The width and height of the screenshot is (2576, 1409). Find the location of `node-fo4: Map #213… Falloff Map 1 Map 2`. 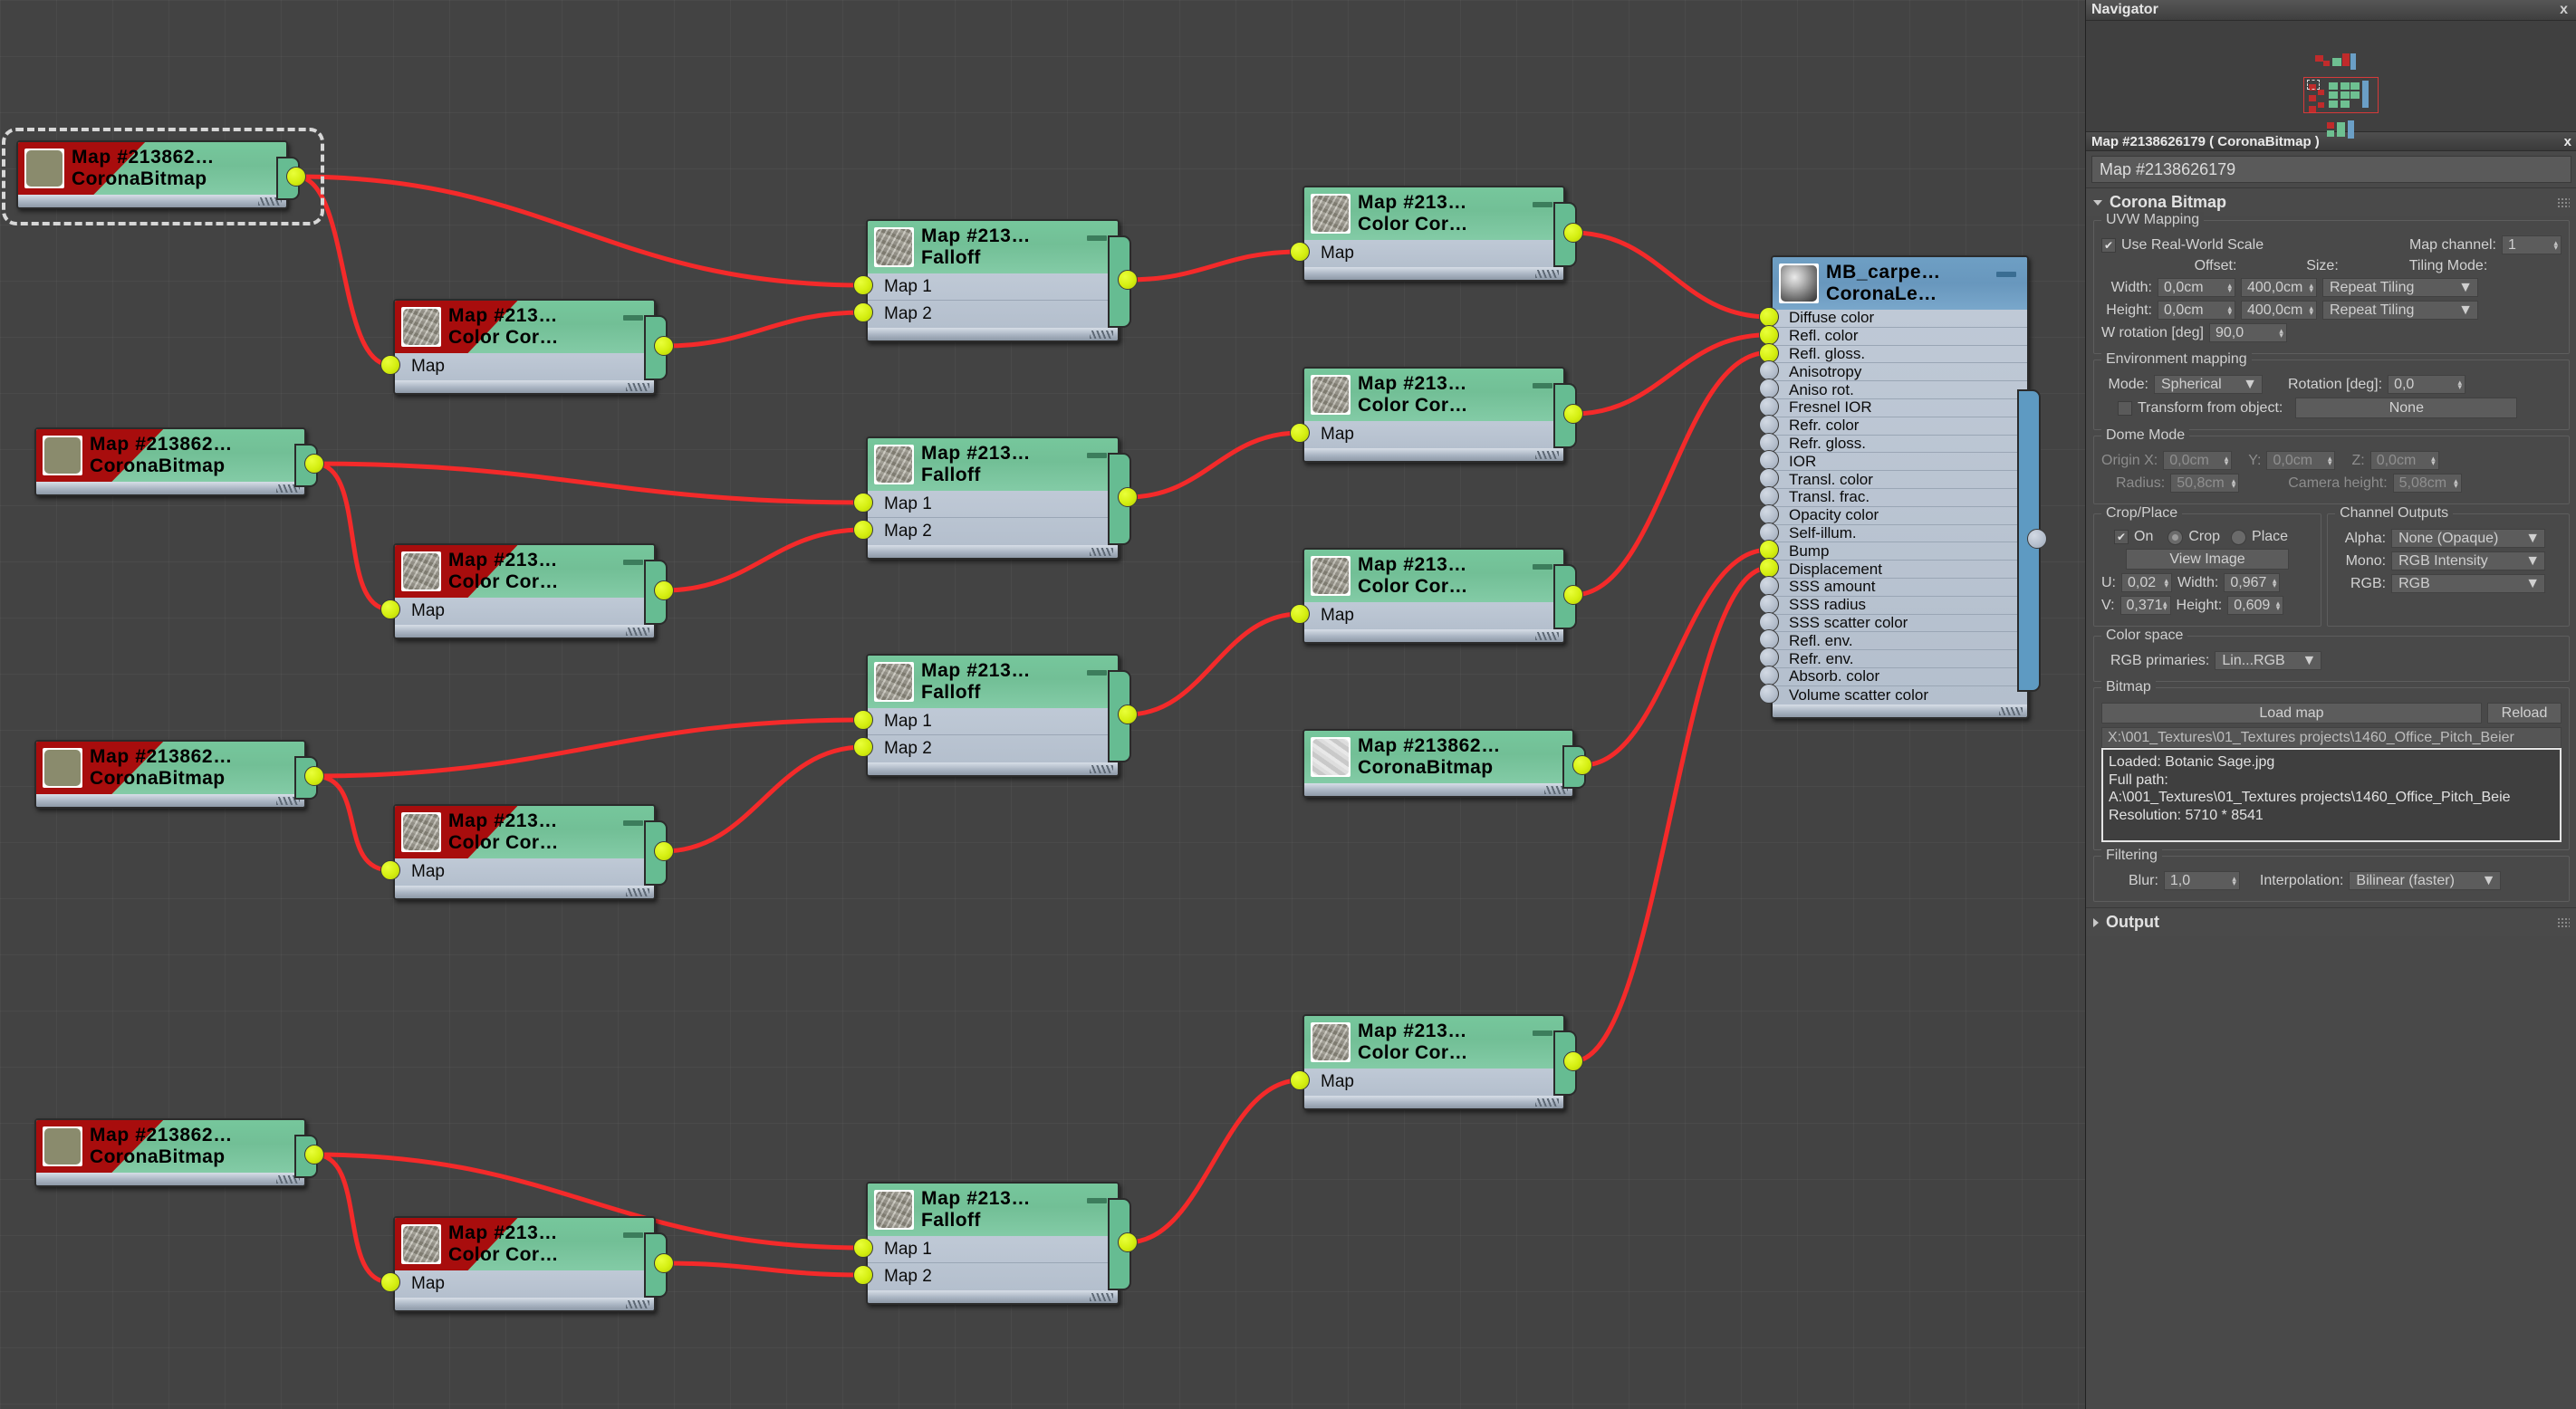

node-fo4: Map #213… Falloff Map 1 Map 2 is located at coordinates (995, 1243).